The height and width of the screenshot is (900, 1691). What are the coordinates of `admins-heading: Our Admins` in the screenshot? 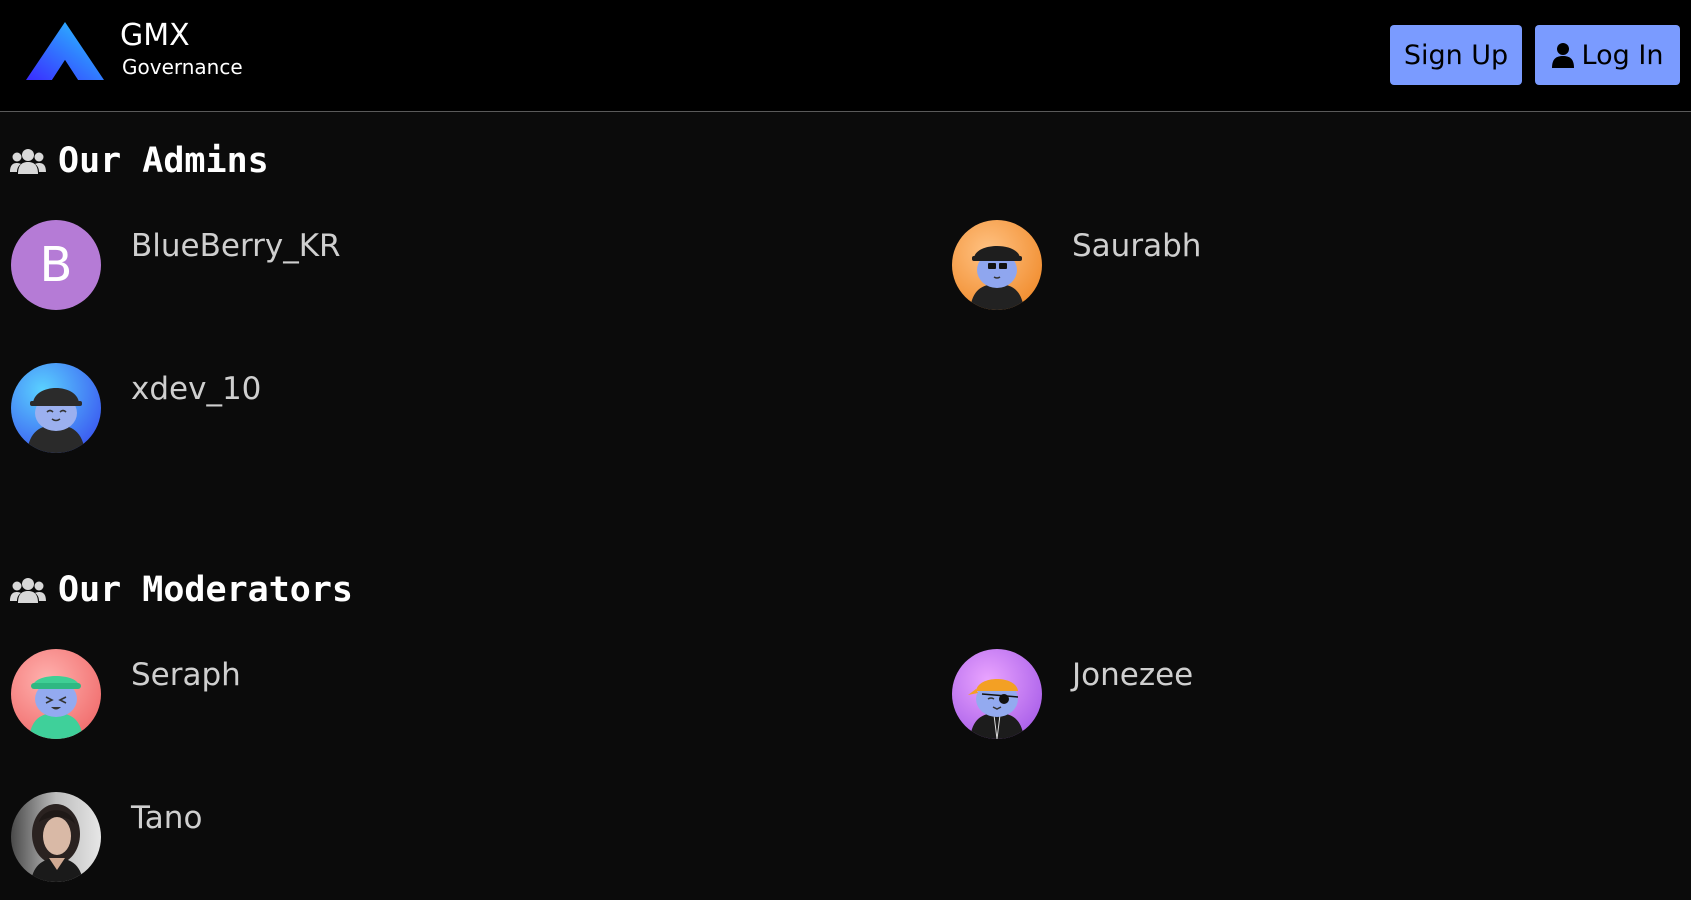 It's located at (139, 161).